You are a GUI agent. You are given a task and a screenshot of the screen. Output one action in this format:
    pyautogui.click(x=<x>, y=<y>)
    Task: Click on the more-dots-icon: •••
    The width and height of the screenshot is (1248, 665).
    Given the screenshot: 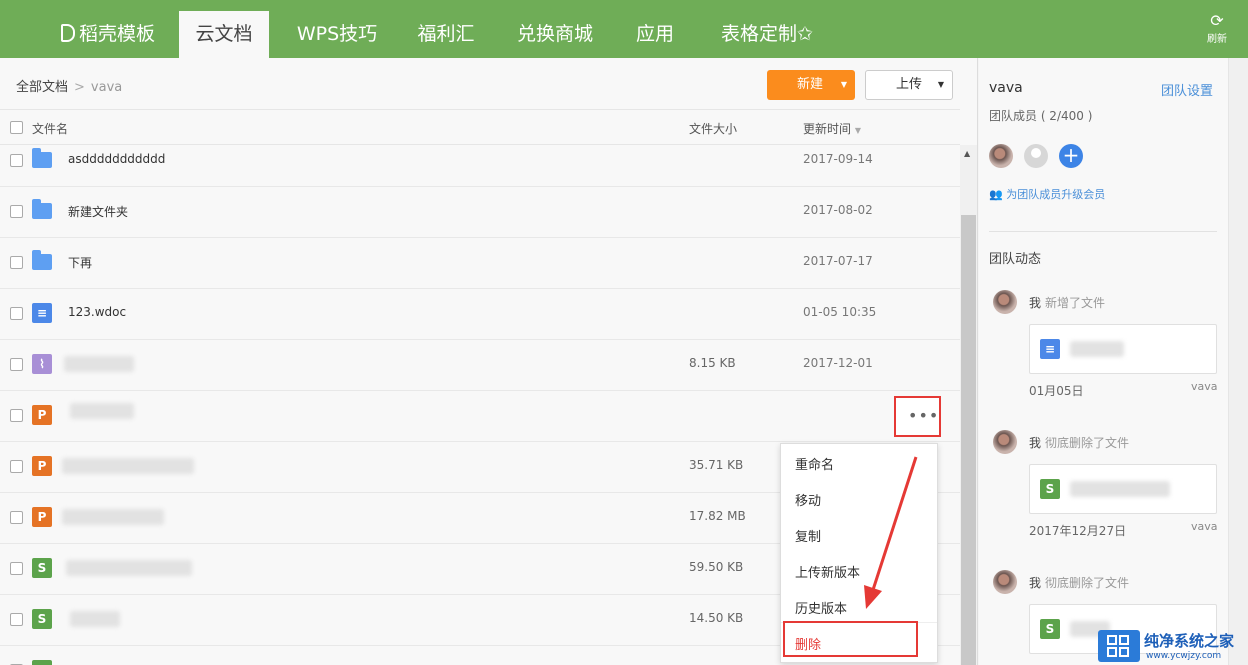 What is the action you would take?
    pyautogui.click(x=924, y=415)
    